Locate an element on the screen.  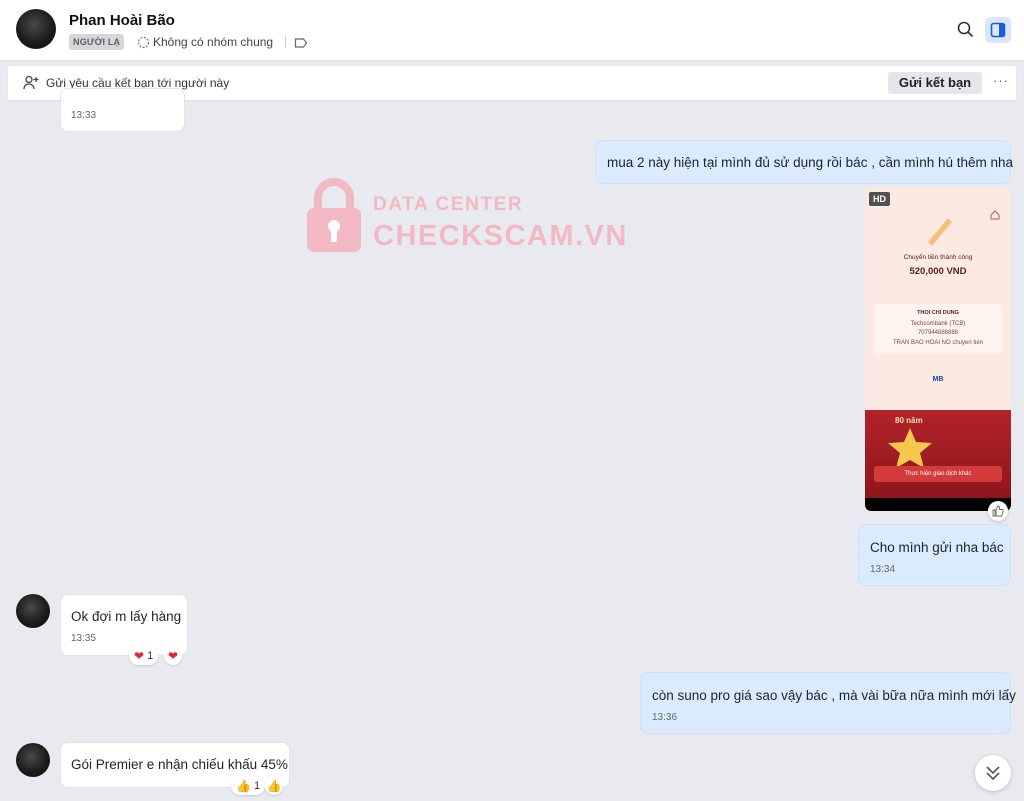
double-chevron-down-icon is located at coordinates (993, 773).